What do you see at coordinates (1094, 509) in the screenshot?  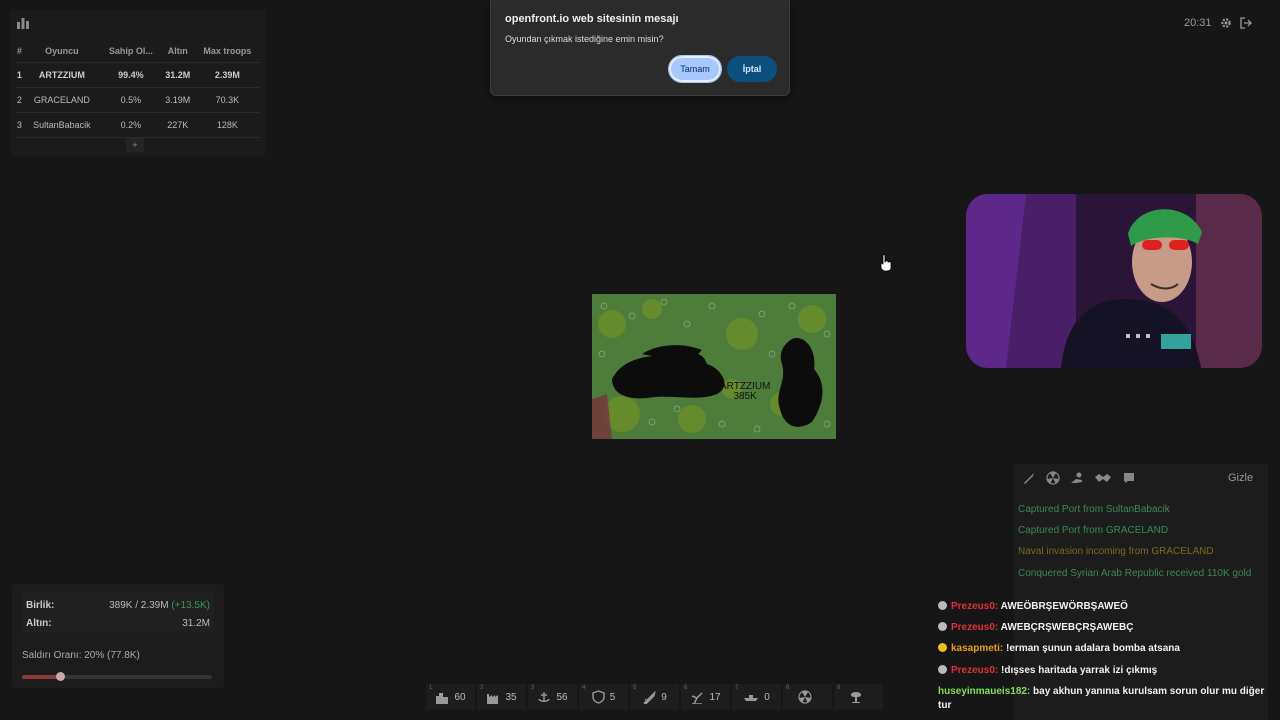 I see `event-item: Captured Port from SultanBabacik` at bounding box center [1094, 509].